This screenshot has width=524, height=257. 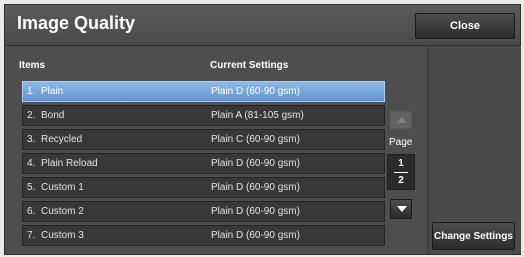 I want to click on items-column-header: Items, so click(x=32, y=65).